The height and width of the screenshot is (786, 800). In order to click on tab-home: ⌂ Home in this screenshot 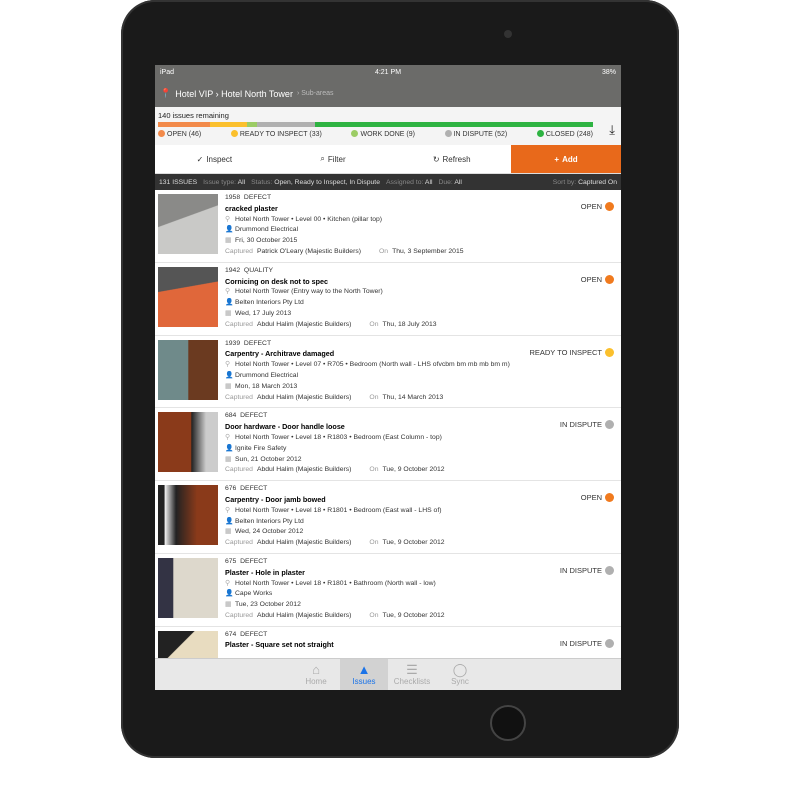, I will do `click(316, 674)`.